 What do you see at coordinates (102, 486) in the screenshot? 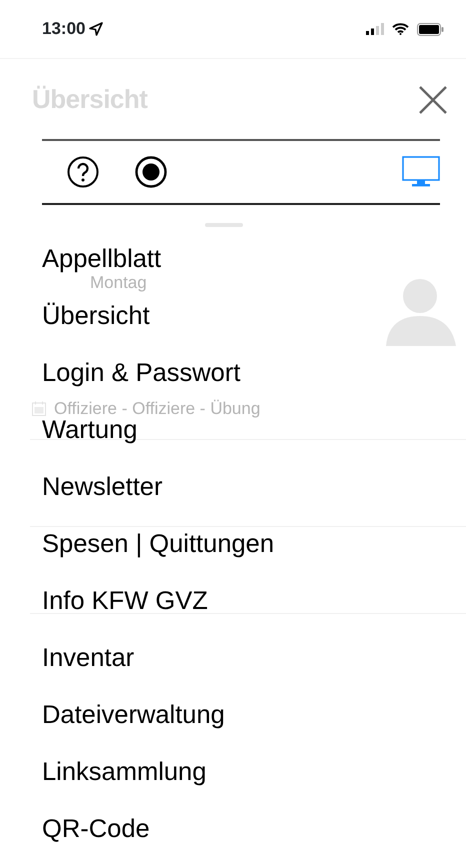
I see `menu-item: Newsletter` at bounding box center [102, 486].